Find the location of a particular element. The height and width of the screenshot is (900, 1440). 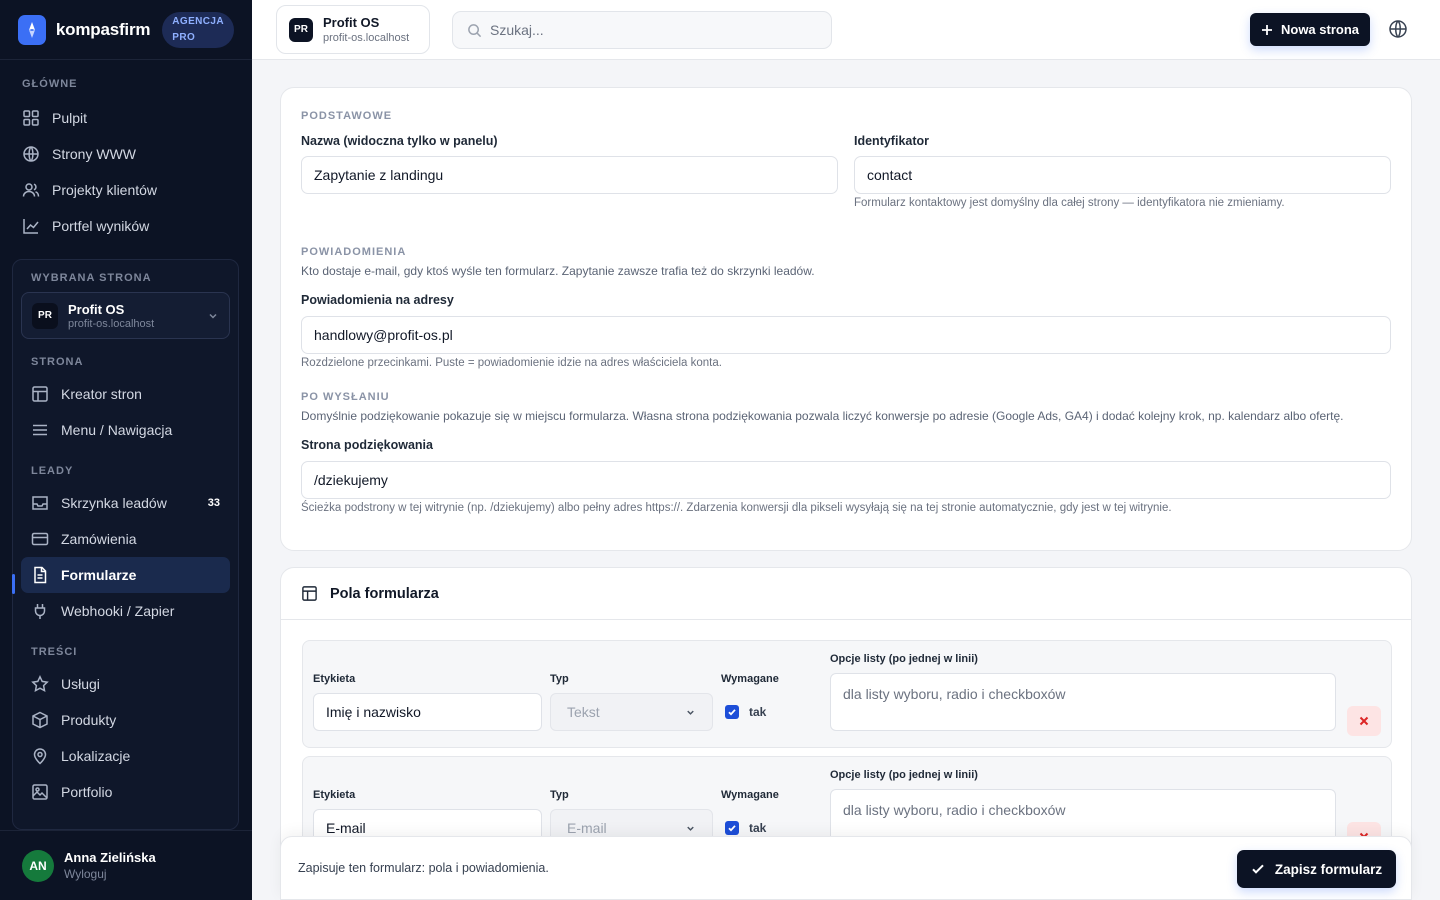

sidebar-item-label: Strony WWW is located at coordinates (94, 154).